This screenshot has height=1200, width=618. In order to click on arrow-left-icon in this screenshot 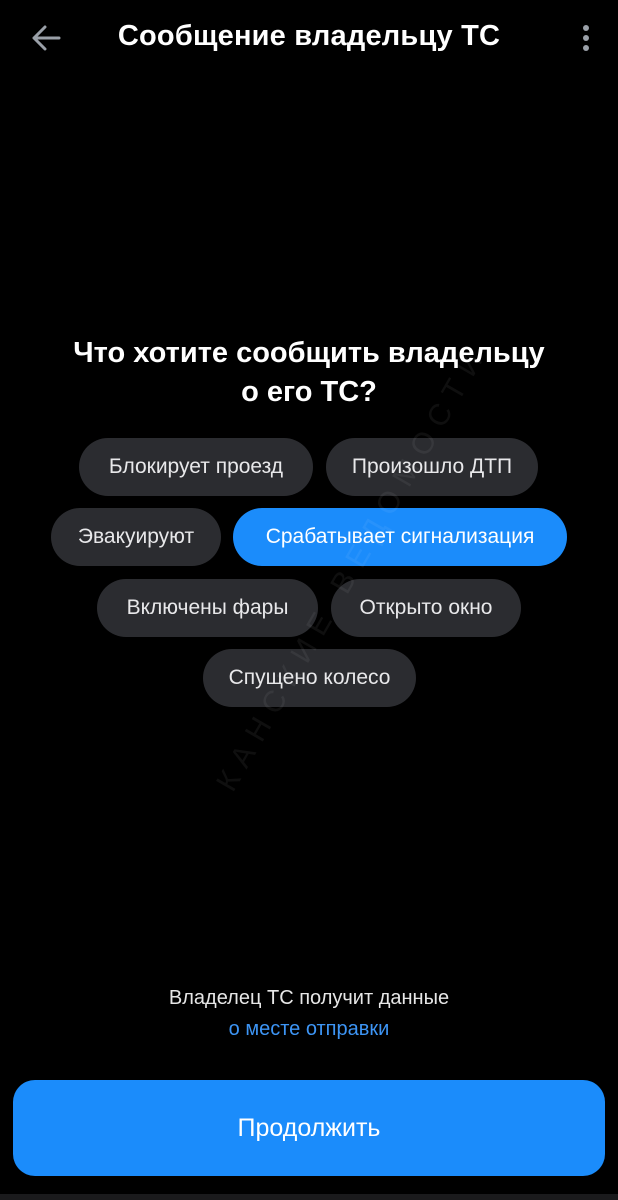, I will do `click(46, 38)`.